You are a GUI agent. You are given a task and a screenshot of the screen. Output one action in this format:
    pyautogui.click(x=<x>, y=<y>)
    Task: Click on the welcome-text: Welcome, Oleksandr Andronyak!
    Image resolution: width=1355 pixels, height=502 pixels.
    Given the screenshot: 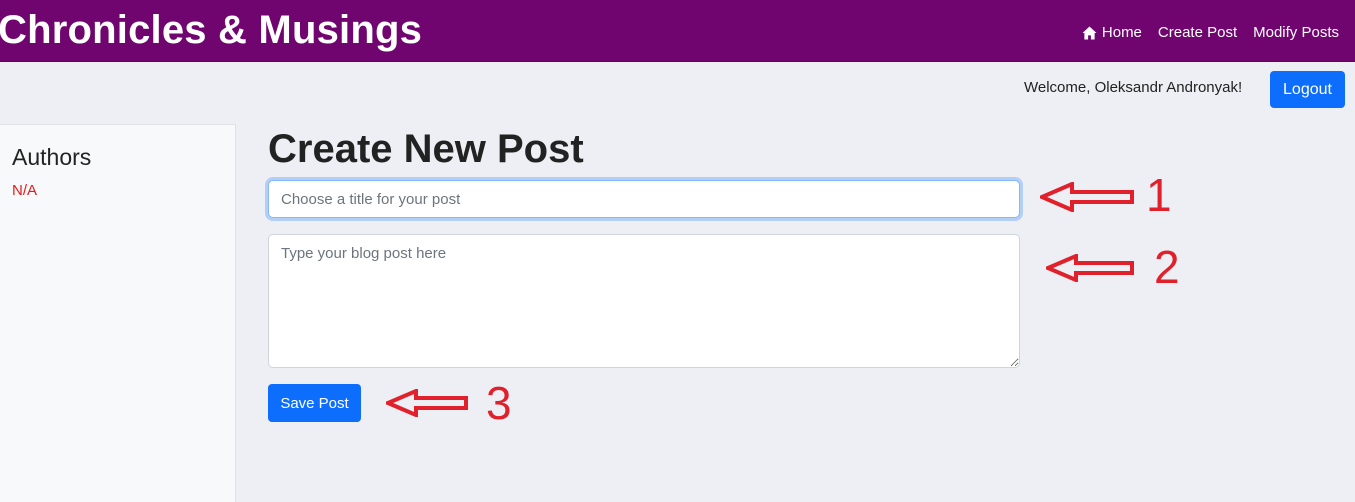 What is the action you would take?
    pyautogui.click(x=1133, y=87)
    